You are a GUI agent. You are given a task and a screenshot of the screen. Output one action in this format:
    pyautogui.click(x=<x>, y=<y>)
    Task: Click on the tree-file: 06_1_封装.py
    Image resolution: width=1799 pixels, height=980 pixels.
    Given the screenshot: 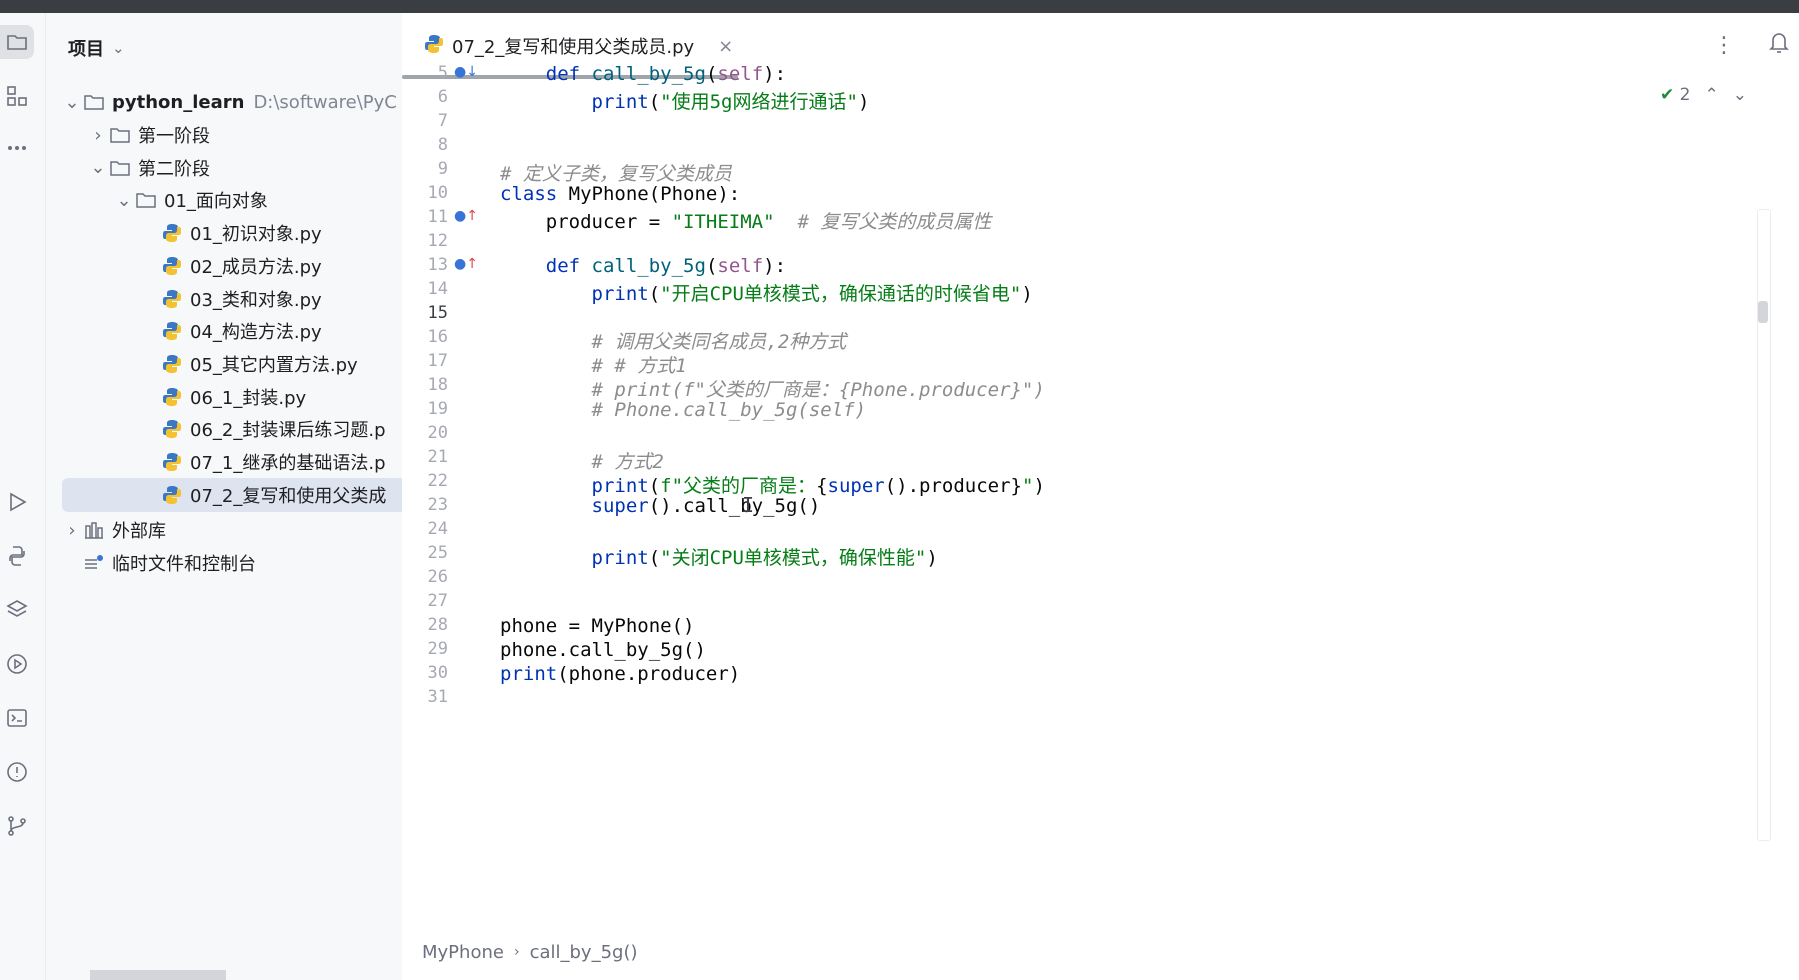 What is the action you would take?
    pyautogui.click(x=232, y=397)
    